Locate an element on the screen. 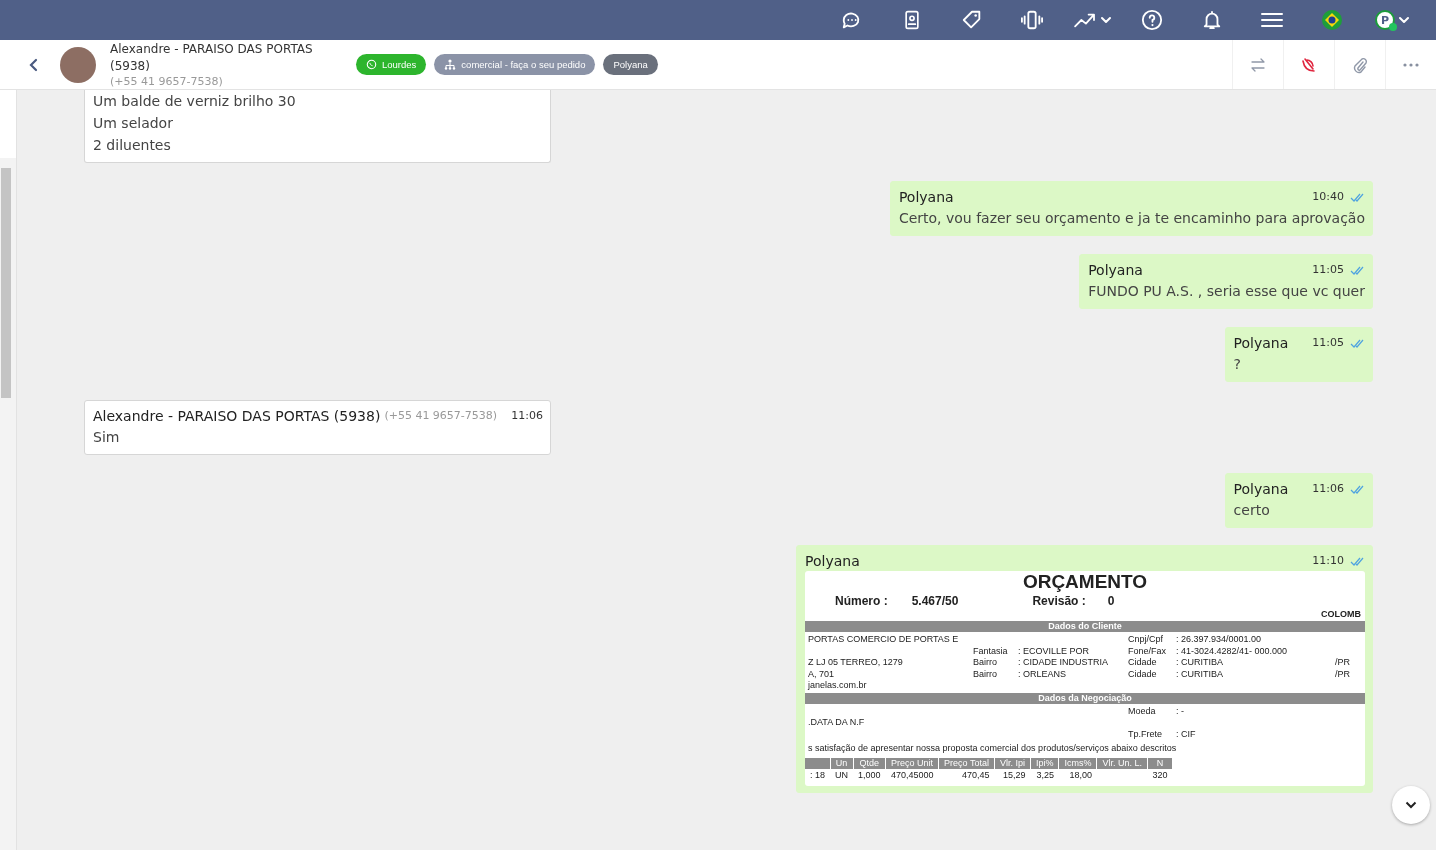  flag-icon is located at coordinates (1332, 20).